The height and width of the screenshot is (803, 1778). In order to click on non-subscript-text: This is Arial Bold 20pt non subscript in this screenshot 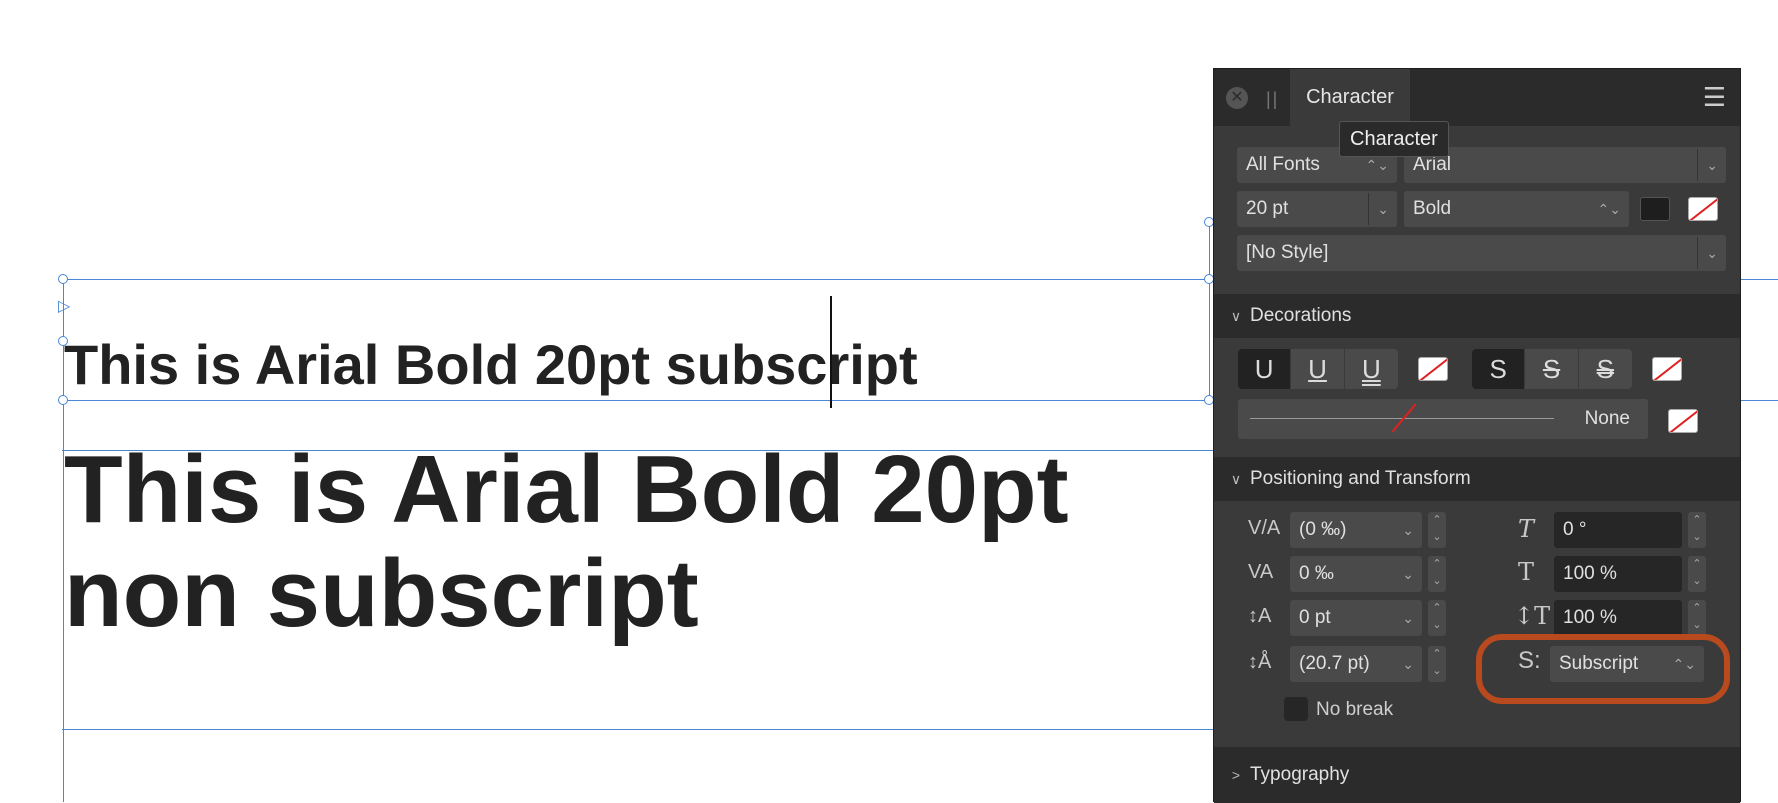, I will do `click(566, 542)`.